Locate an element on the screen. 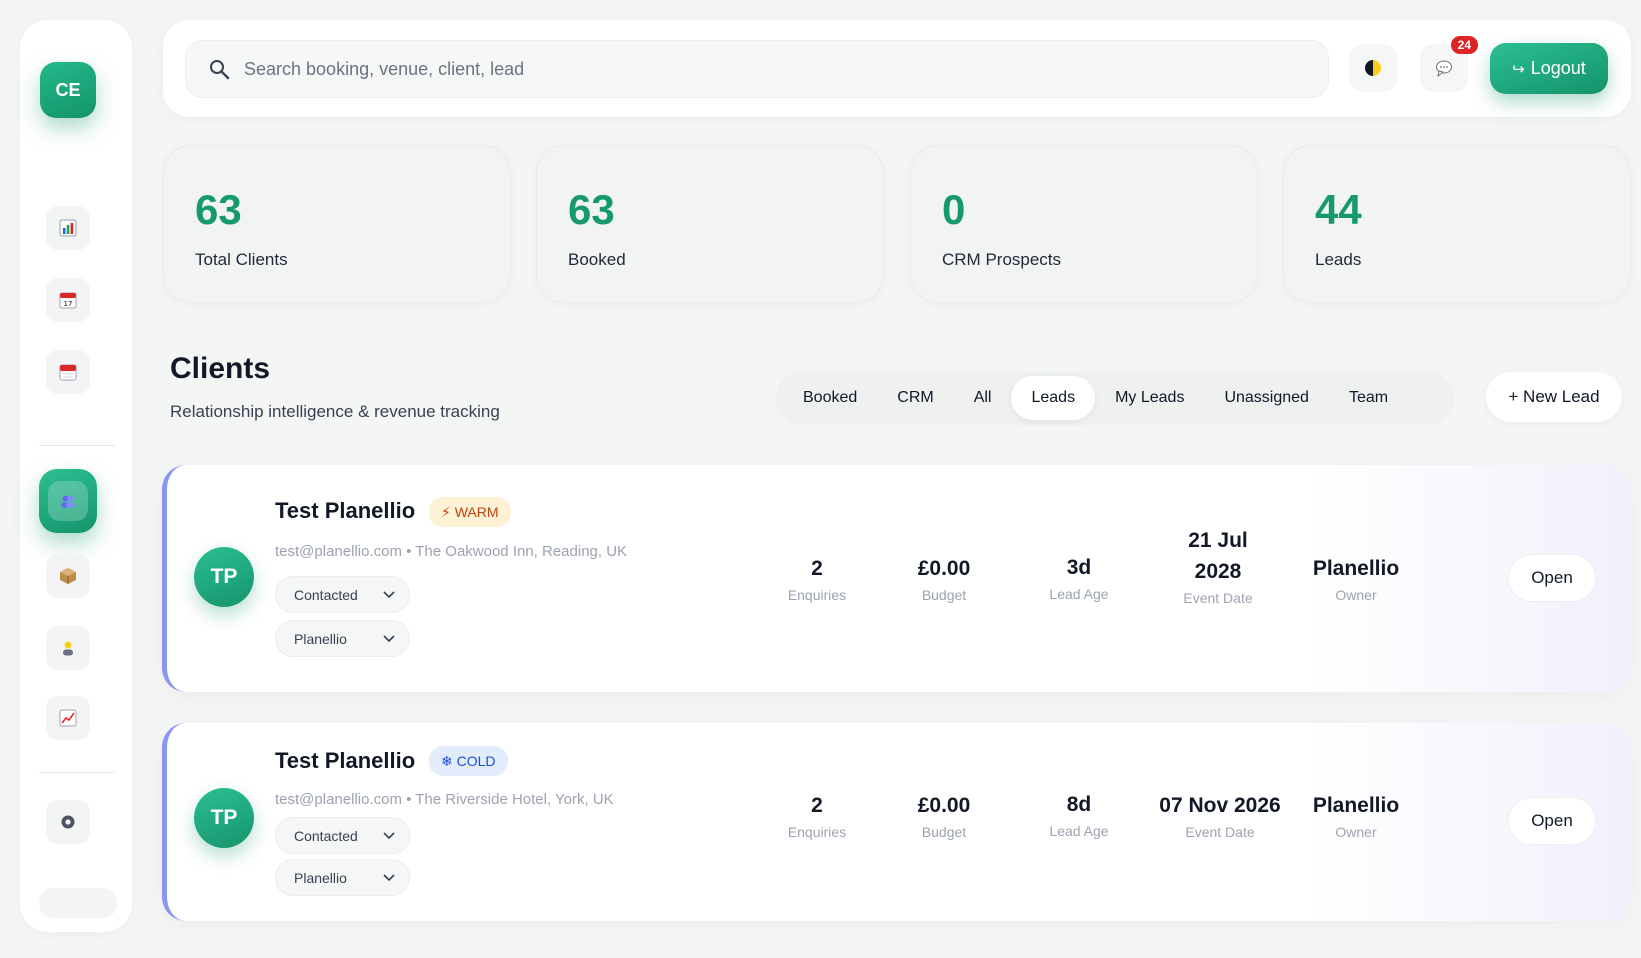 This screenshot has height=958, width=1641. person-icon is located at coordinates (68, 648).